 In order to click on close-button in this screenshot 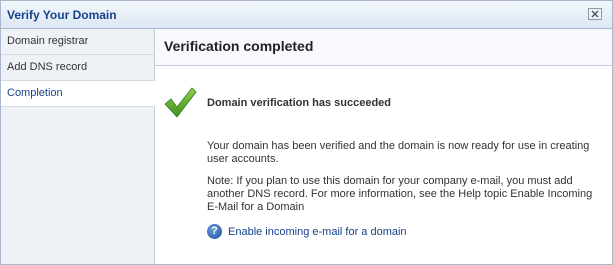, I will do `click(595, 14)`.